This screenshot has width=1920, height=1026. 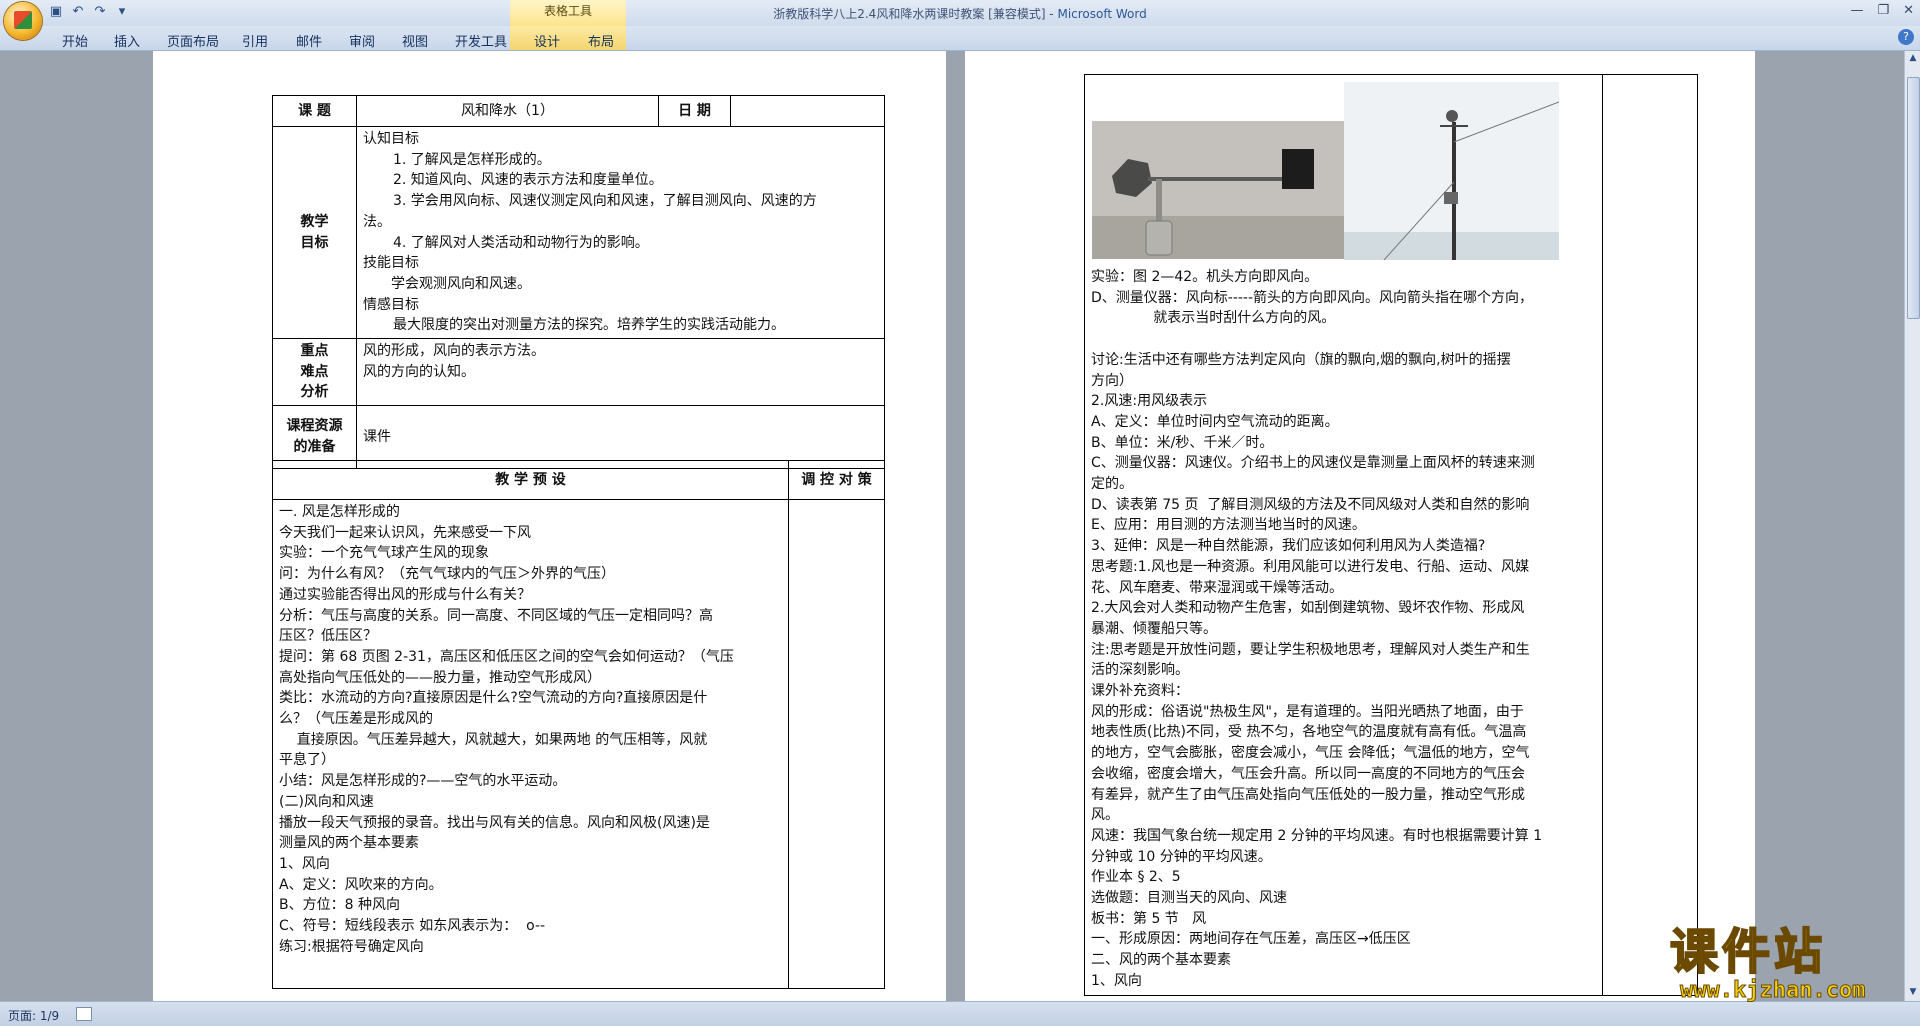 What do you see at coordinates (960, 1013) in the screenshot?
I see `status-bar: 页面: 1/9` at bounding box center [960, 1013].